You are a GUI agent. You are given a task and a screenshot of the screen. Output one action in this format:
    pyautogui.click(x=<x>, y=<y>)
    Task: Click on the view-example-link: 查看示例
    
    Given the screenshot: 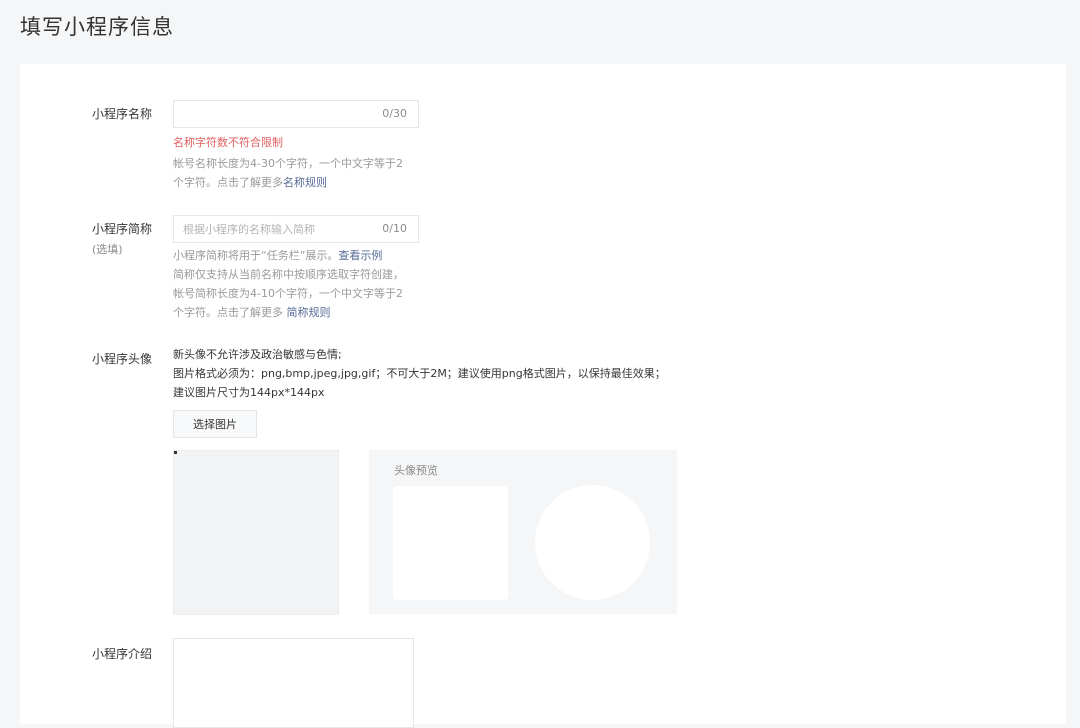 What is the action you would take?
    pyautogui.click(x=360, y=255)
    